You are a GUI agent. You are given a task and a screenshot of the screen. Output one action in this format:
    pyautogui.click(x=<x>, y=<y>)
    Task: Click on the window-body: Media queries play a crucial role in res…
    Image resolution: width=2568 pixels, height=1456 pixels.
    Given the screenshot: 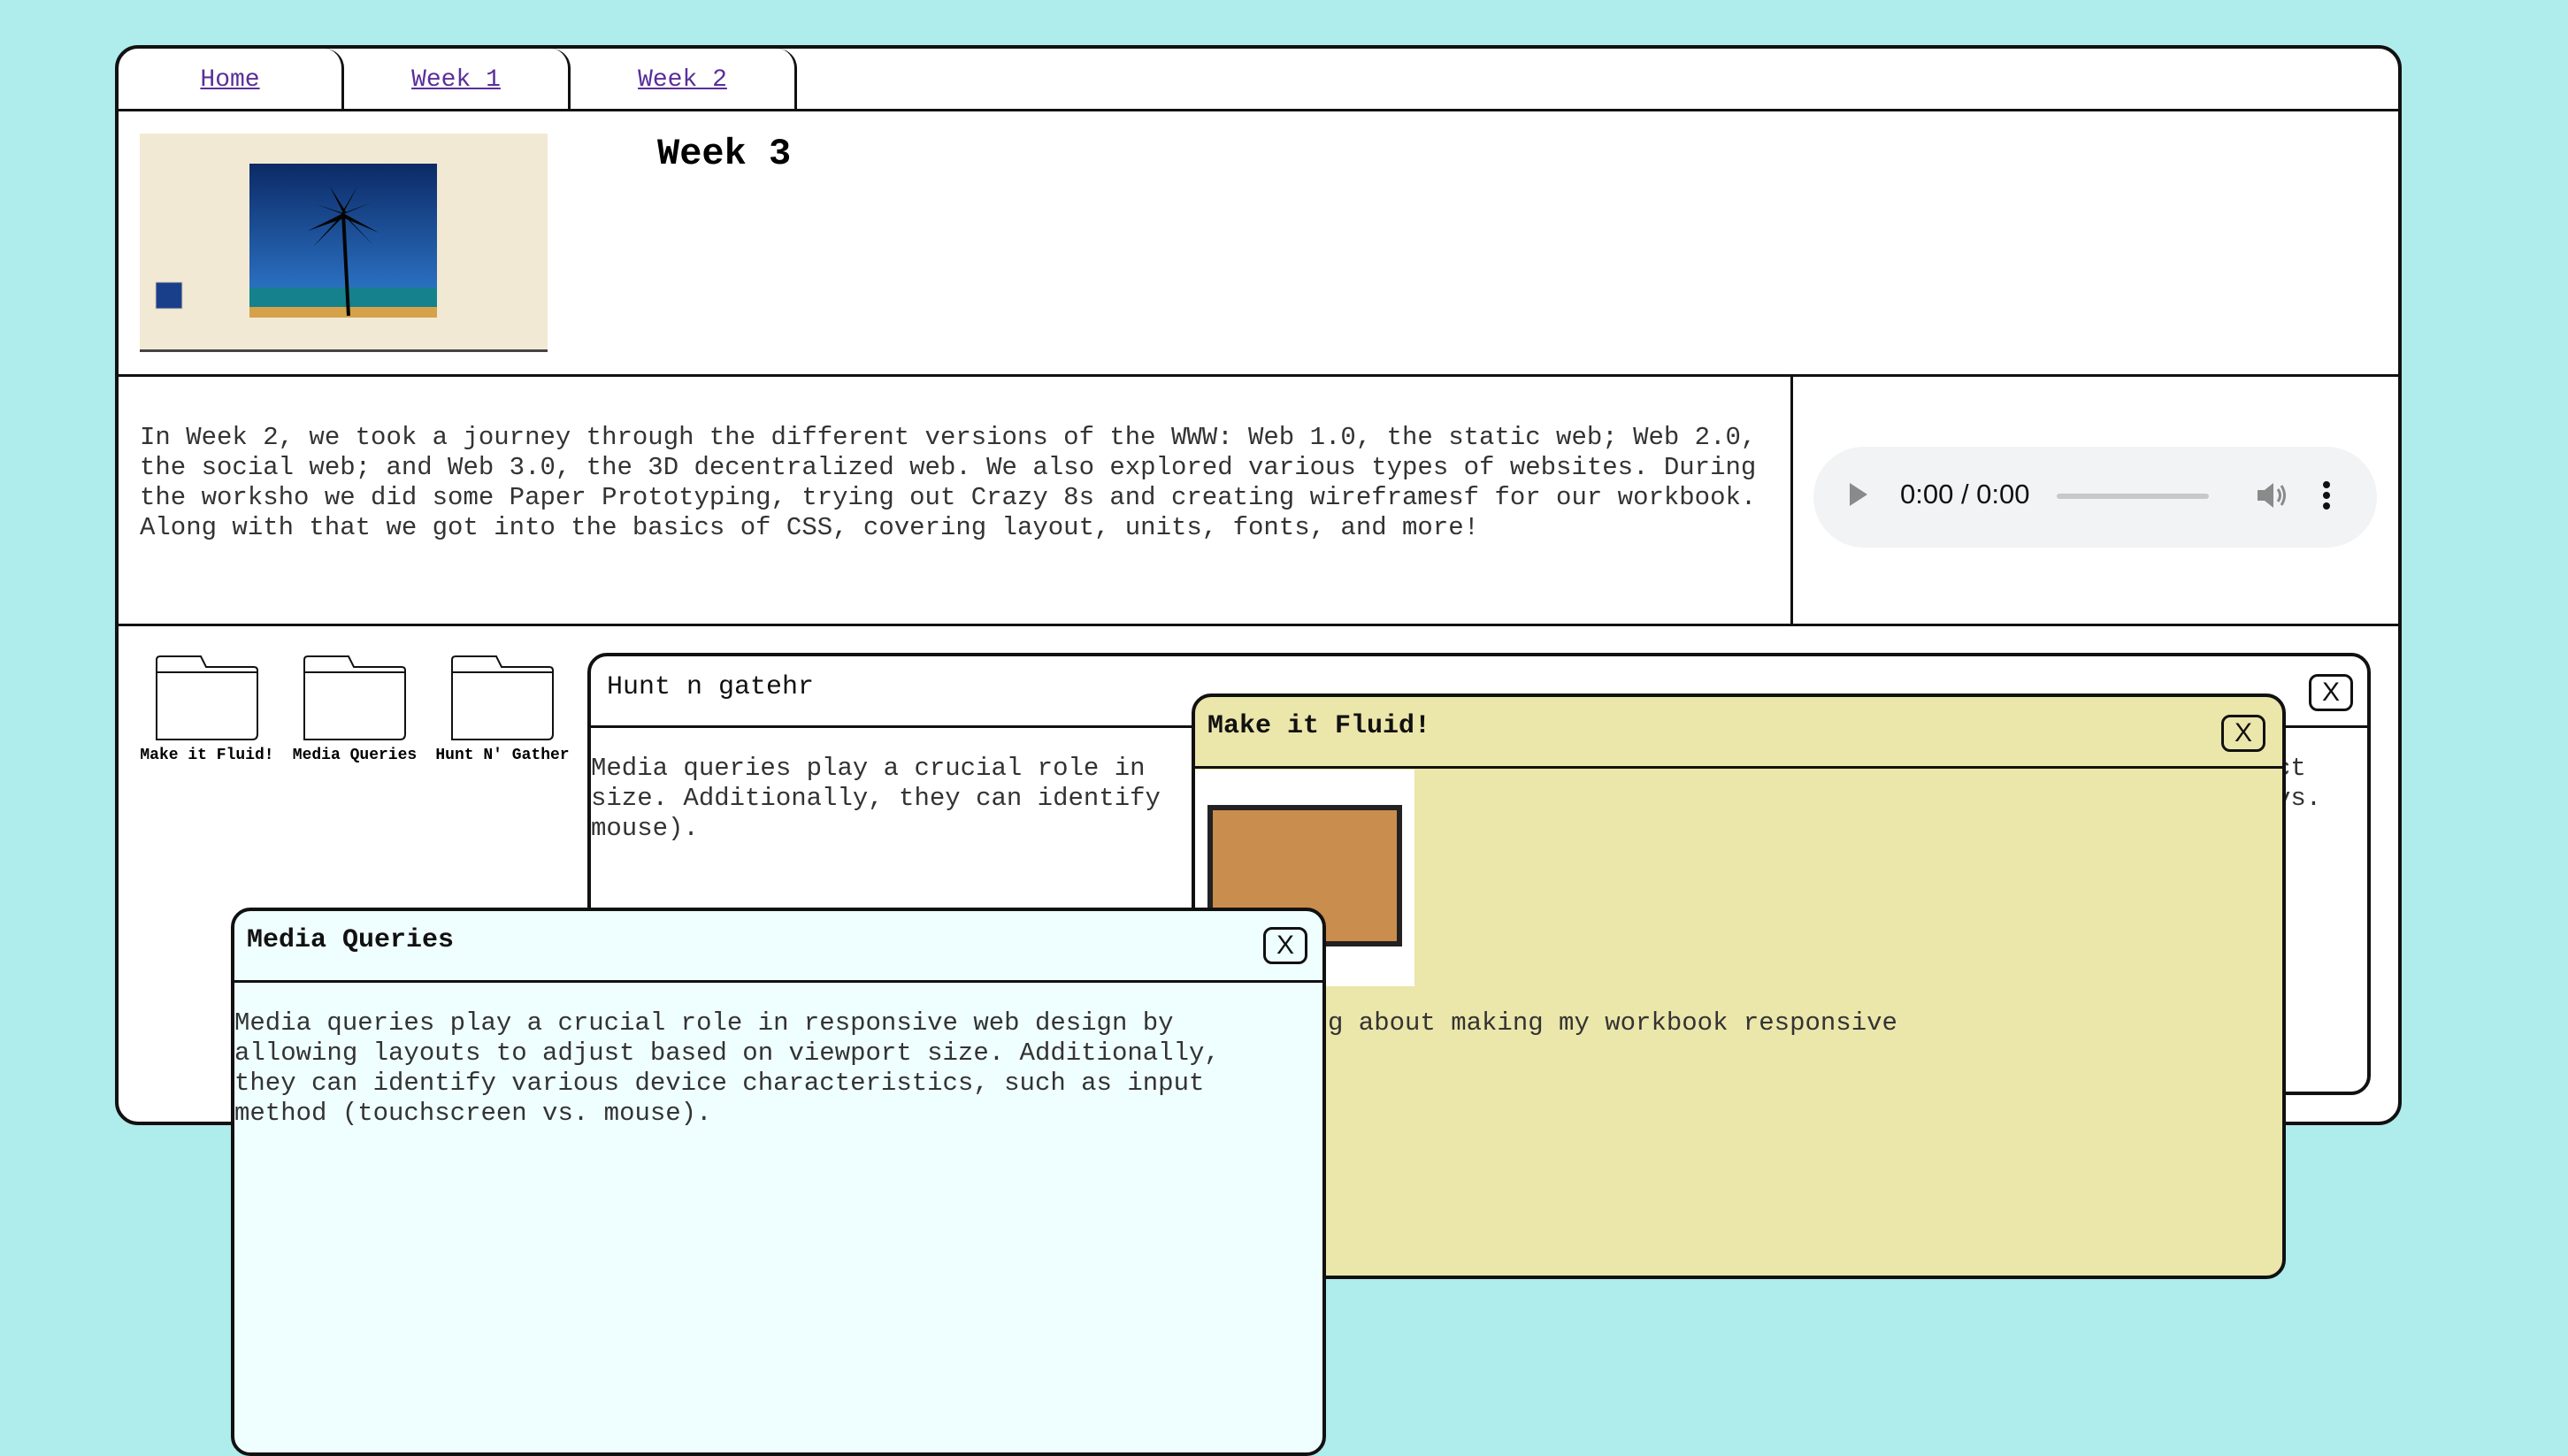 What is the action you would take?
    pyautogui.click(x=727, y=1068)
    